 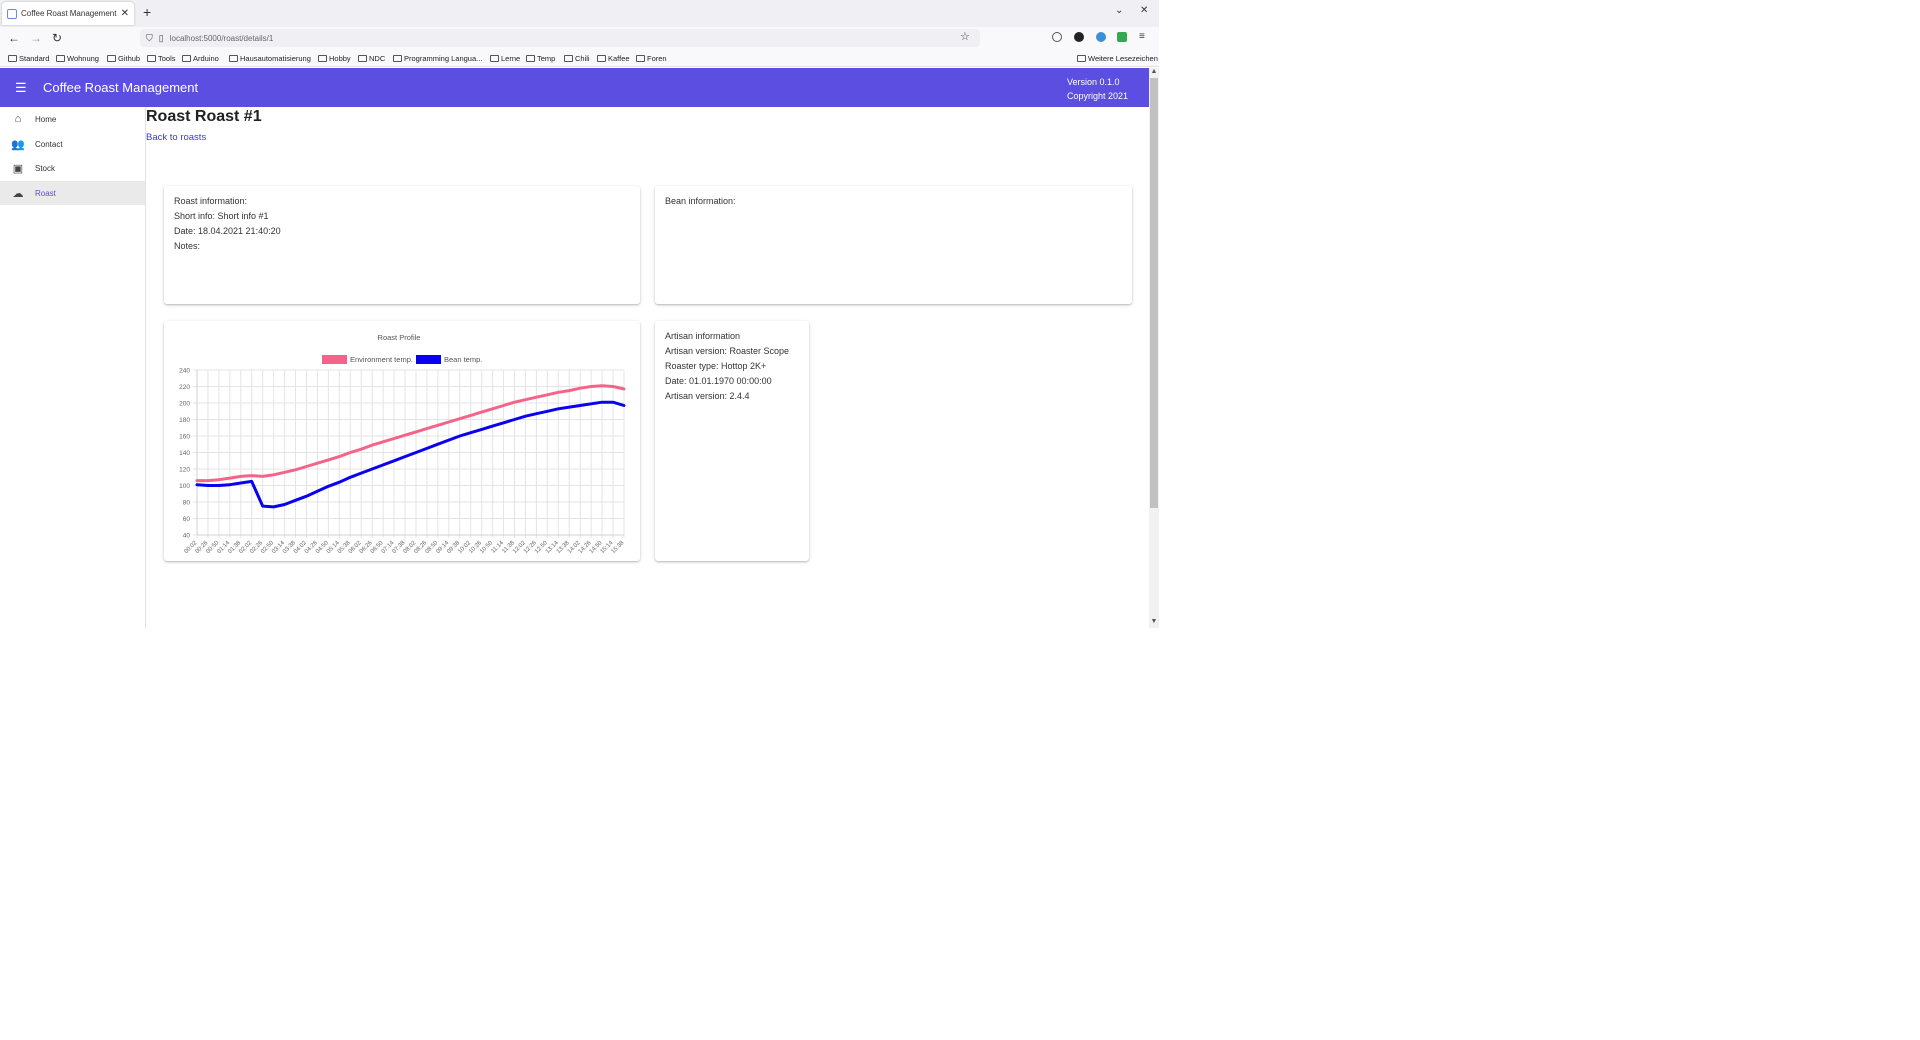 What do you see at coordinates (28, 58) in the screenshot?
I see `bookmark-item: Standard` at bounding box center [28, 58].